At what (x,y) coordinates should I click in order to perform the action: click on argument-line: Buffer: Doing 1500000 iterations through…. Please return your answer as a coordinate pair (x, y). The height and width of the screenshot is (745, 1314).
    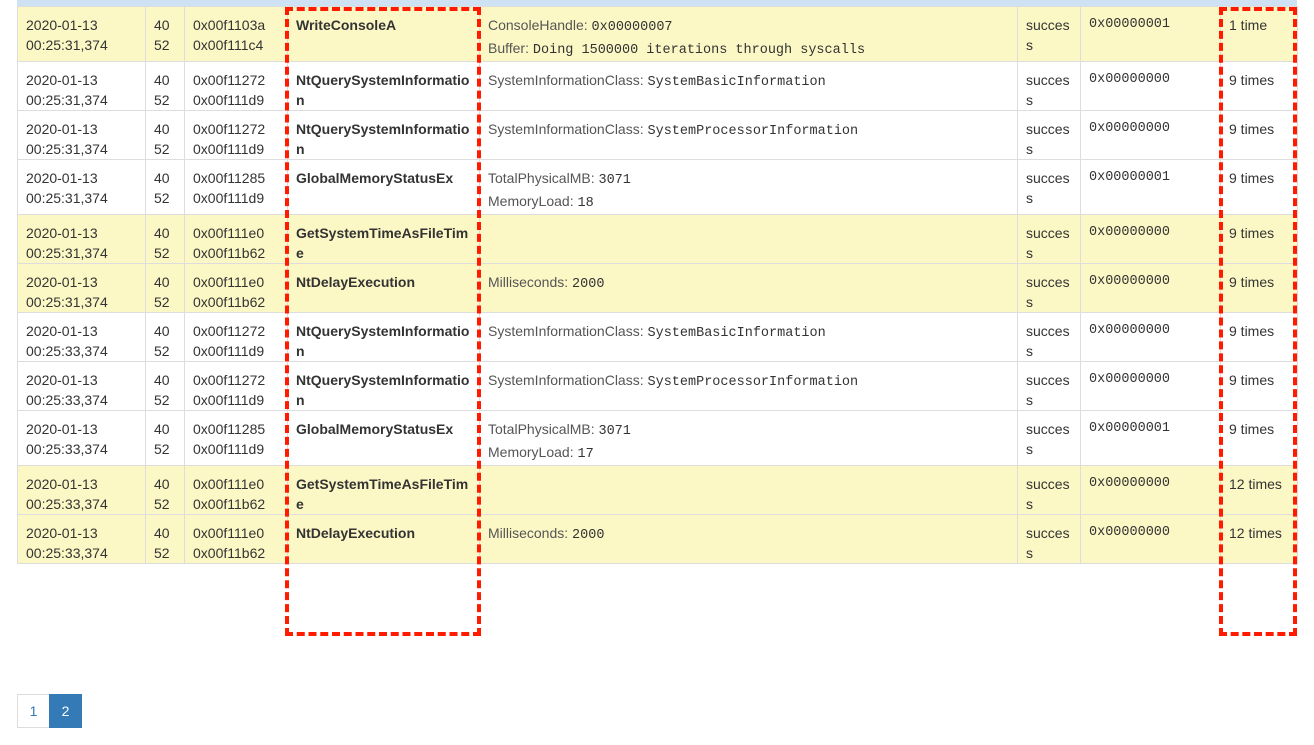
    Looking at the image, I should click on (748, 49).